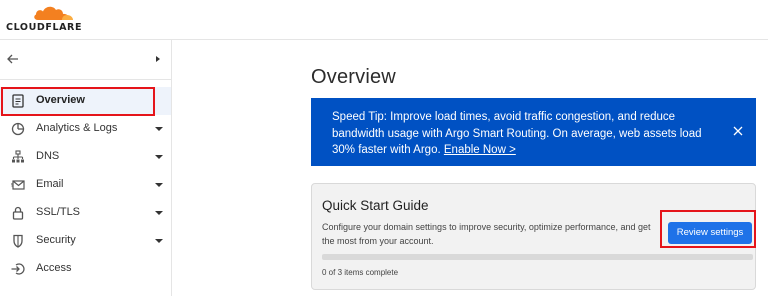  What do you see at coordinates (360, 272) in the screenshot?
I see `quick-start-count: 0 of 3 items complete` at bounding box center [360, 272].